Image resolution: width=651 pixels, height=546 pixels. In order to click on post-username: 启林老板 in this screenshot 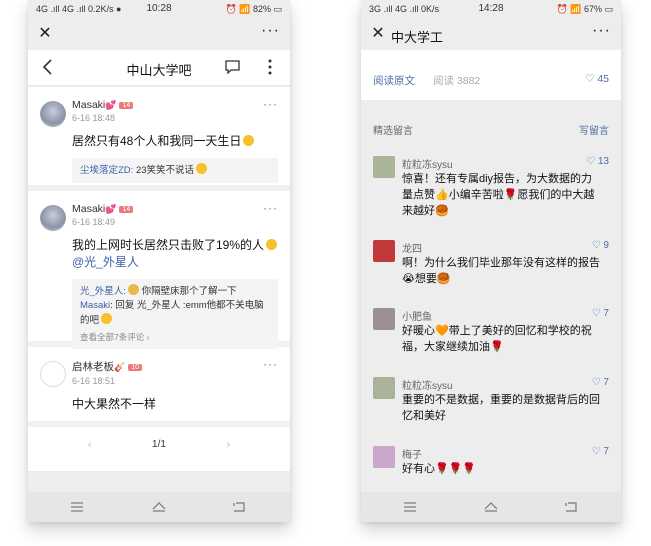, I will do `click(93, 367)`.